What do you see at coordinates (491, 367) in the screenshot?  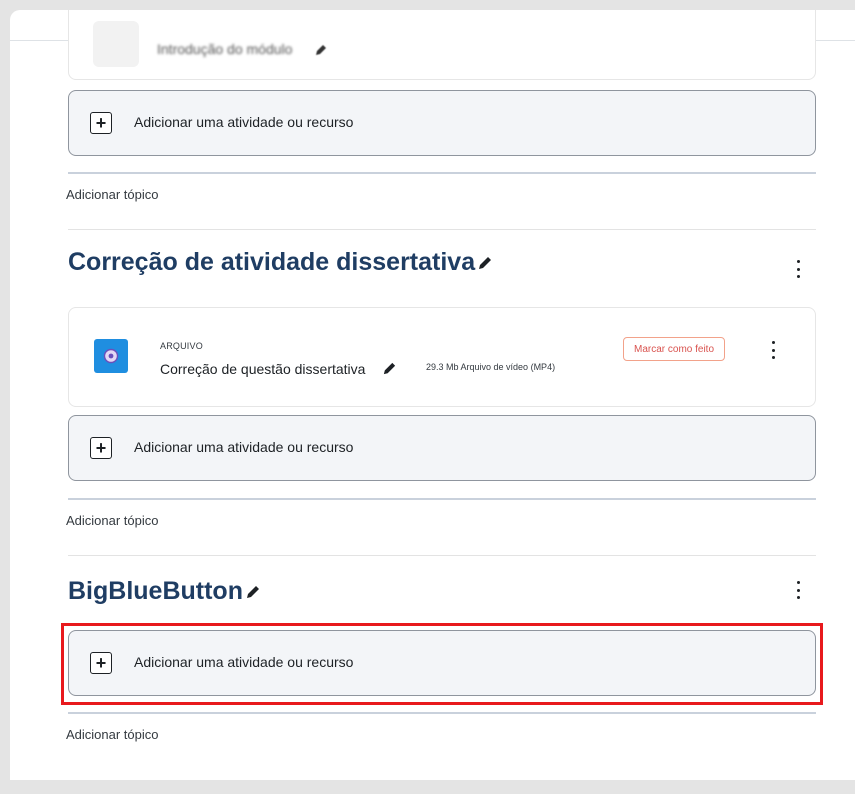 I see `activity-file-info: 29.3 Mb Arquivo de vídeo (MP4)` at bounding box center [491, 367].